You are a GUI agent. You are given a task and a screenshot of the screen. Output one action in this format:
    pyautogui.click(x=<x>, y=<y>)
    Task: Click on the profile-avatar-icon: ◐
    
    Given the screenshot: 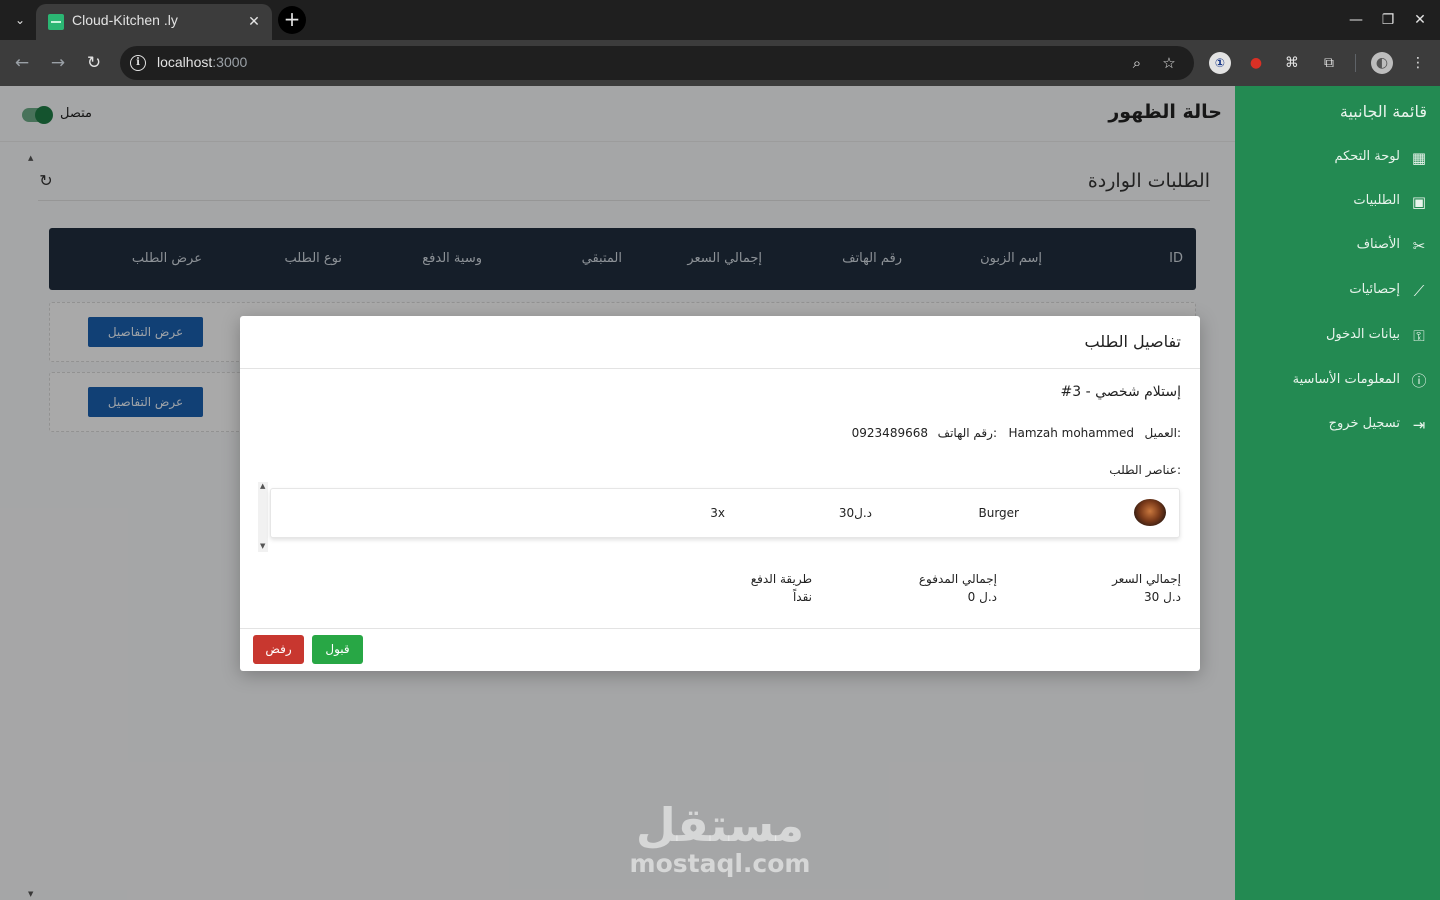 What is the action you would take?
    pyautogui.click(x=1382, y=63)
    